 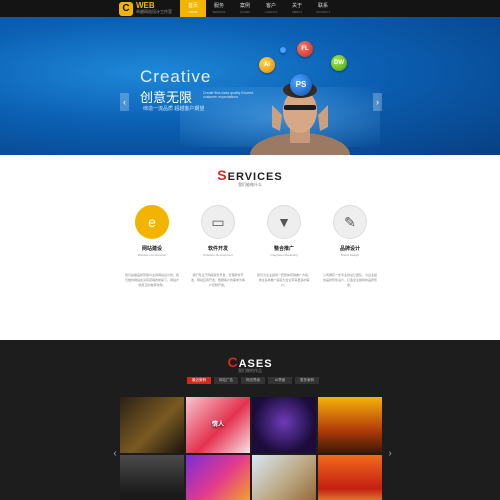 I want to click on cases-subtitle: 我们做的作品, so click(x=250, y=370).